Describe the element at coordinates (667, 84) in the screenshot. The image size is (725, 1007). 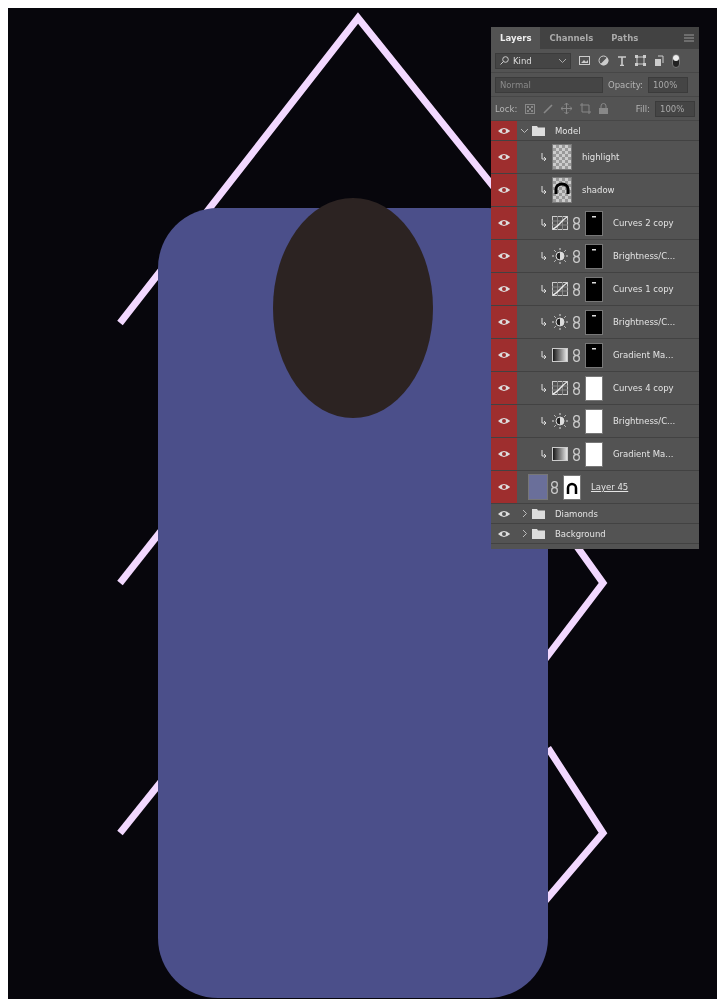
I see `opacity-field: 100%` at that location.